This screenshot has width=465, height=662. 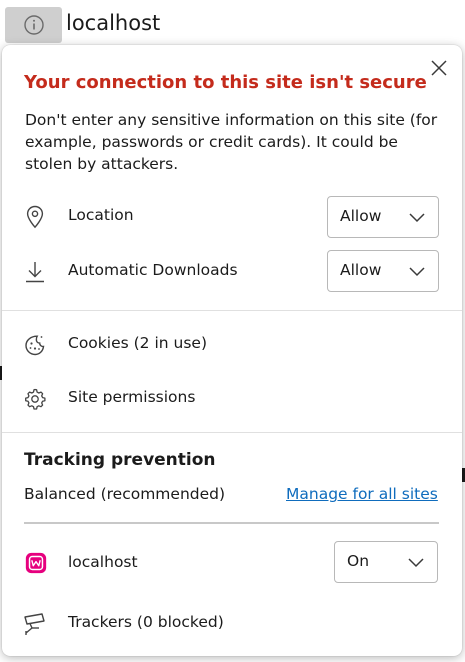 What do you see at coordinates (383, 271) in the screenshot?
I see `automatic-downloads-permission-select: Allow` at bounding box center [383, 271].